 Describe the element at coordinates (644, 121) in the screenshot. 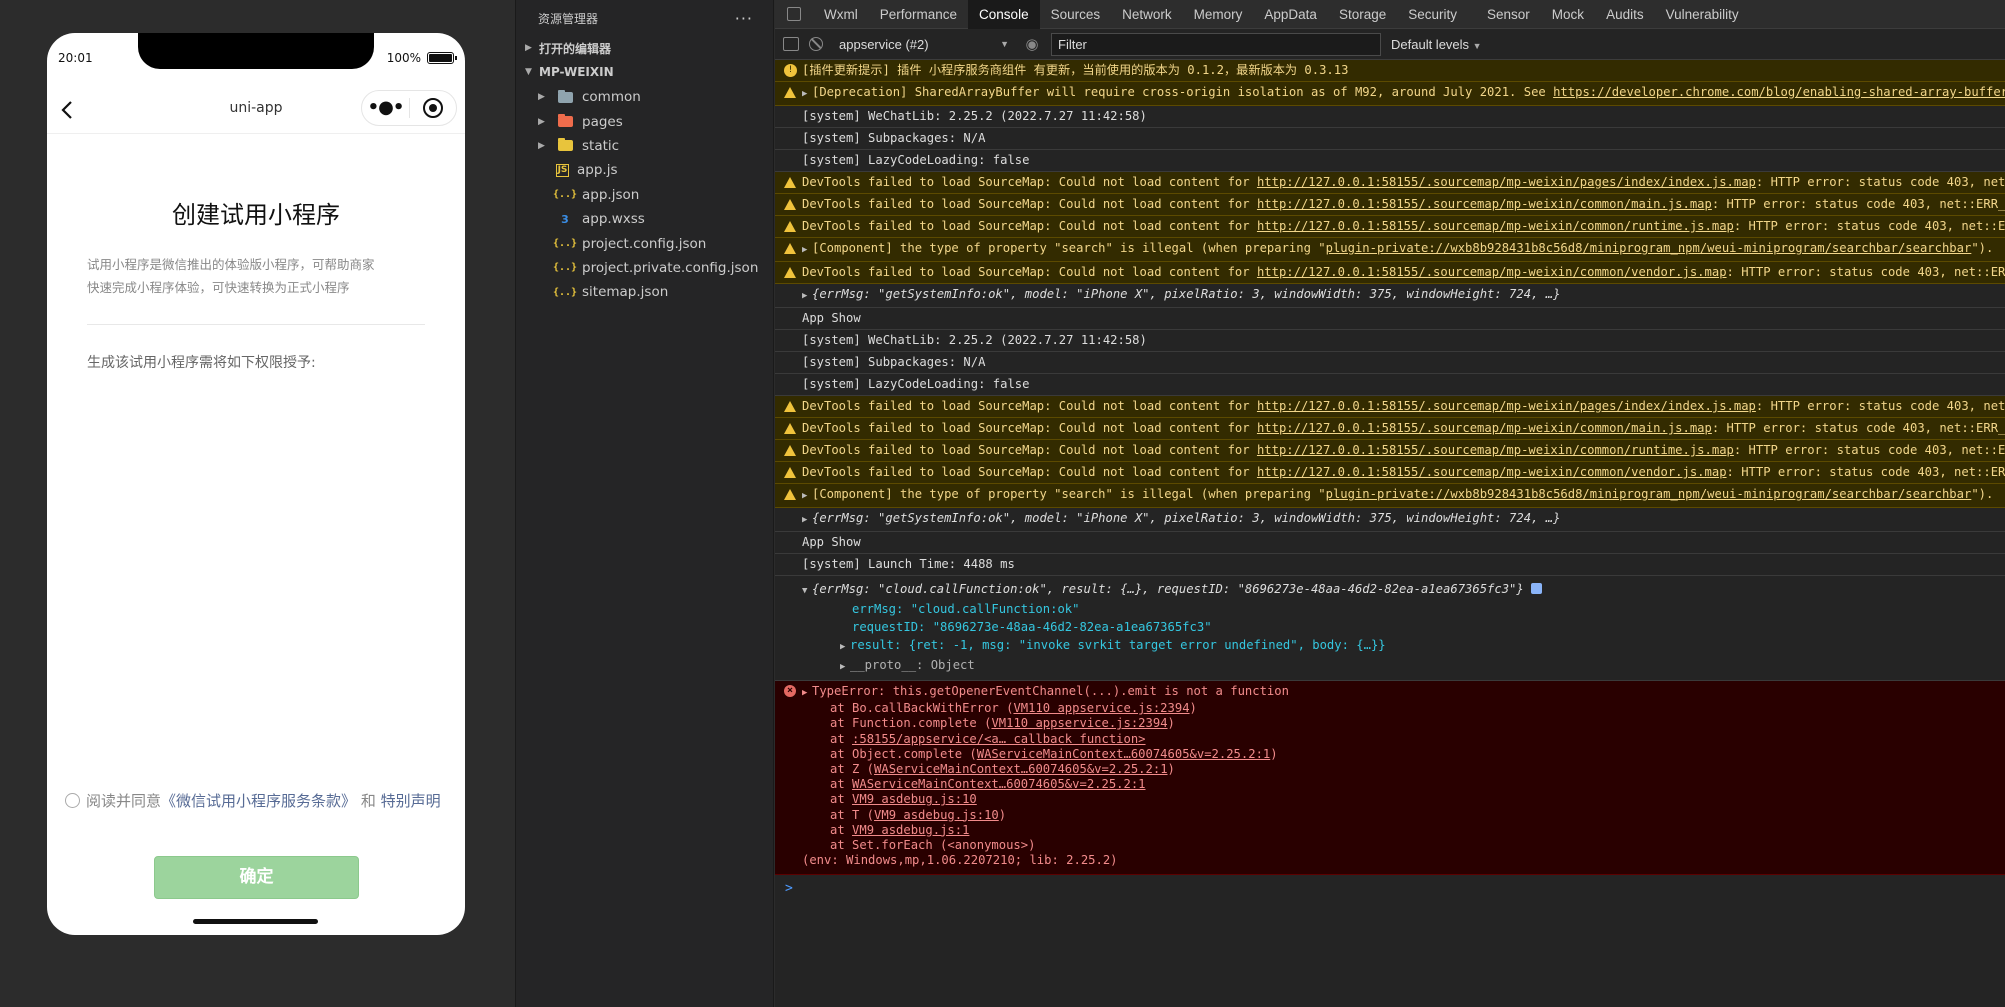

I see `tree-item: ▶ pages` at that location.